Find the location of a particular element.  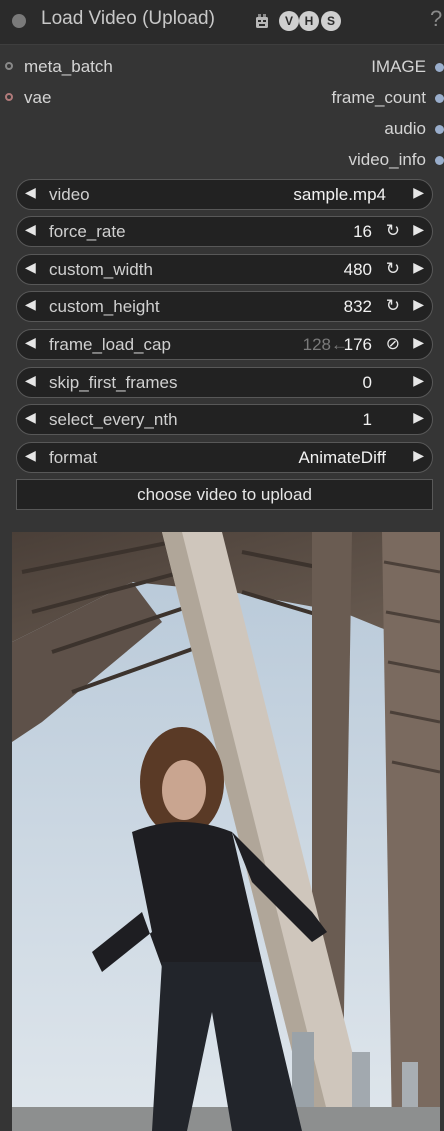

widget-value: 1 is located at coordinates (367, 419).